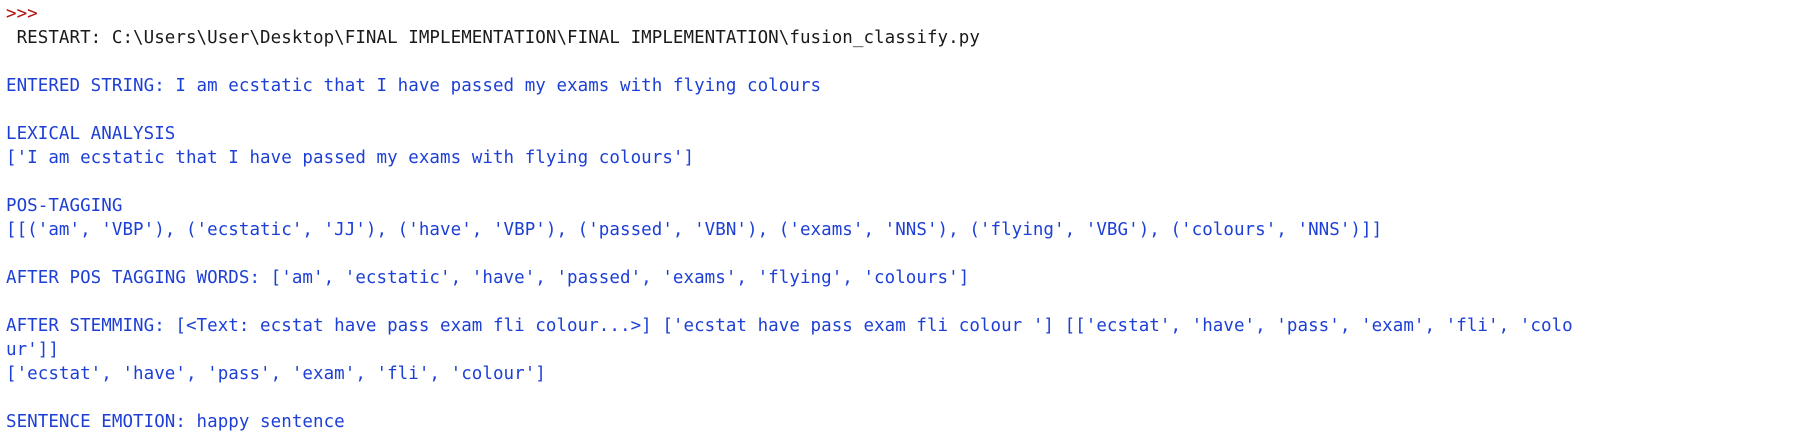  I want to click on after-stemming-wrap: ur']], so click(32, 350).